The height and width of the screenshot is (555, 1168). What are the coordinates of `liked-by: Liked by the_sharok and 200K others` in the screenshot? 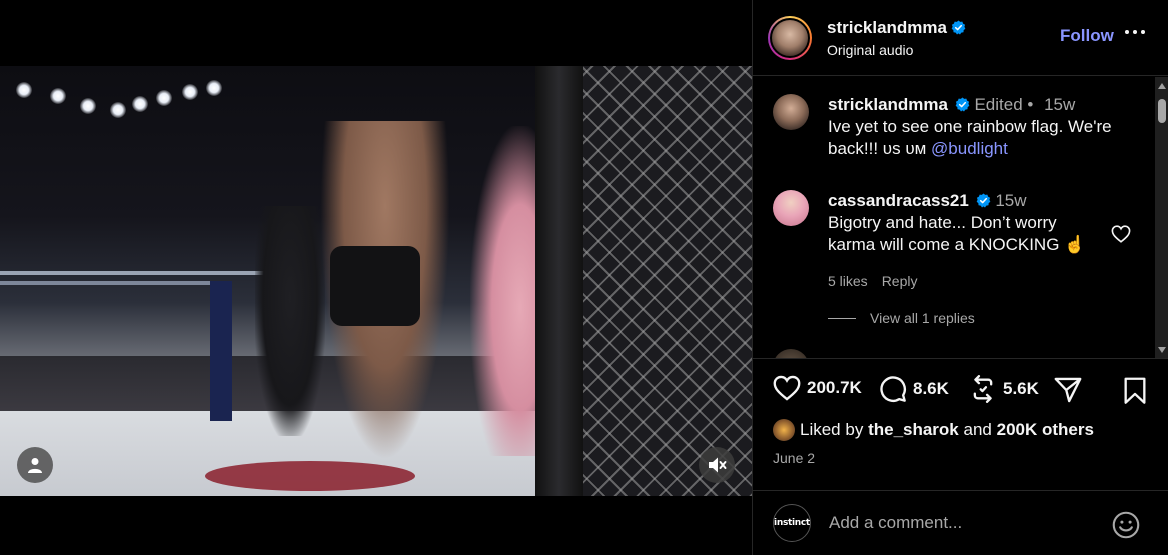 It's located at (933, 430).